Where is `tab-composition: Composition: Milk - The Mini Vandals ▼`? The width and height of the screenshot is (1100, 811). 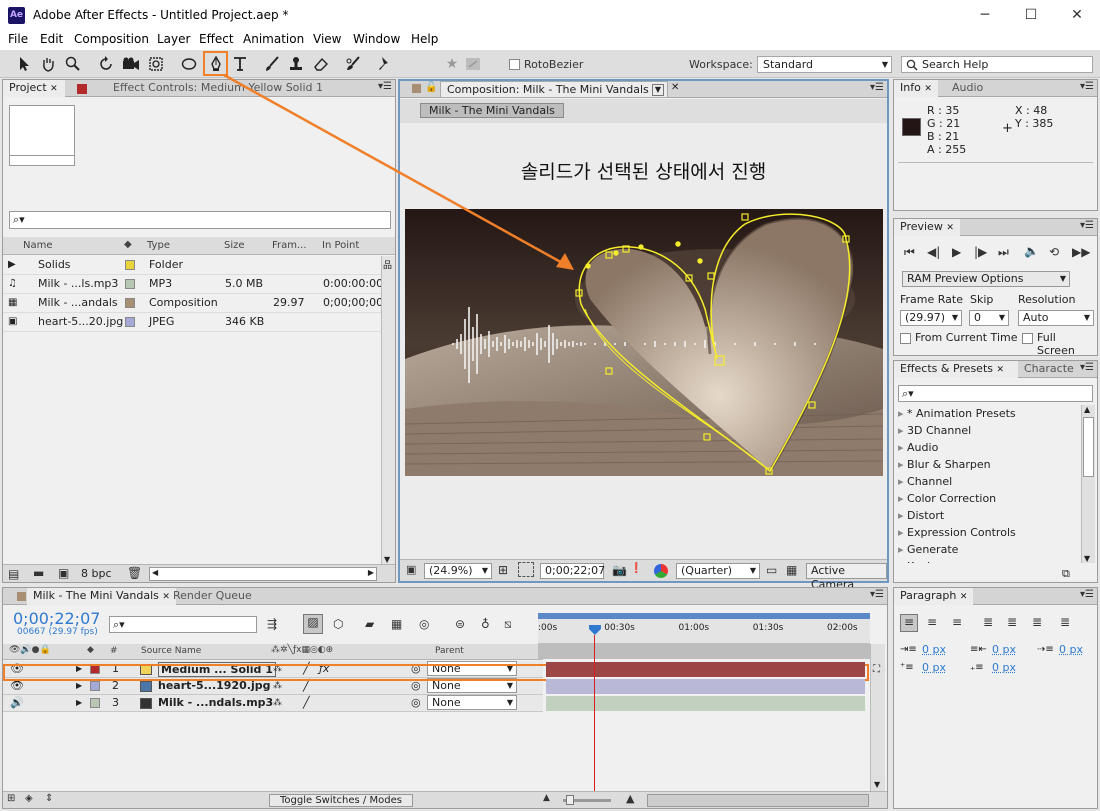 tab-composition: Composition: Milk - The Mini Vandals ▼ is located at coordinates (554, 89).